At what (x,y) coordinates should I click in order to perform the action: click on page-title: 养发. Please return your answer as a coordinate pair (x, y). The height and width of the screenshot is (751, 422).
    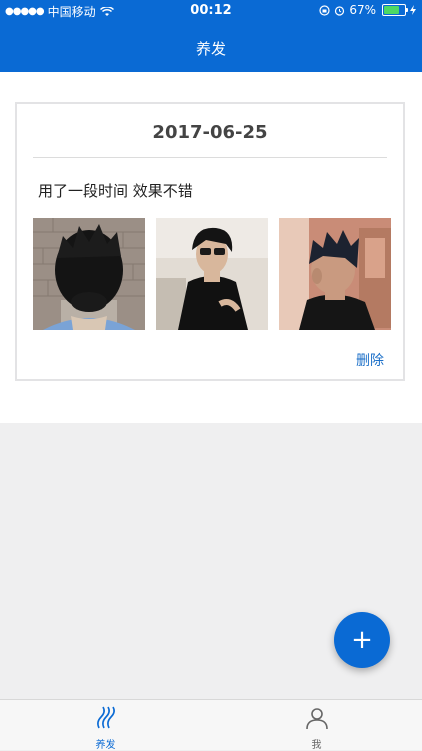
    Looking at the image, I should click on (210, 49).